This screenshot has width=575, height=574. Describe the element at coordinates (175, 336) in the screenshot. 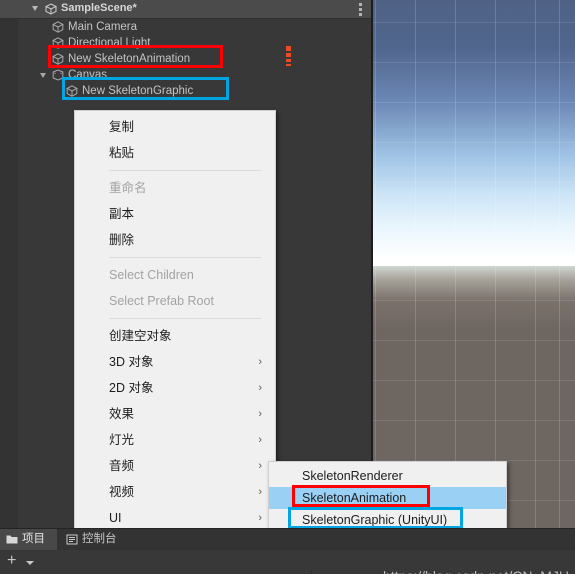

I see `menu-item-create-empty: 创建空对象` at that location.